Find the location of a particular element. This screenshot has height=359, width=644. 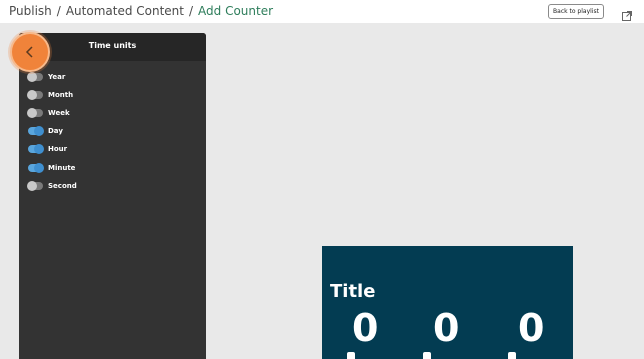

toggle-minute: Minute is located at coordinates (88, 168).